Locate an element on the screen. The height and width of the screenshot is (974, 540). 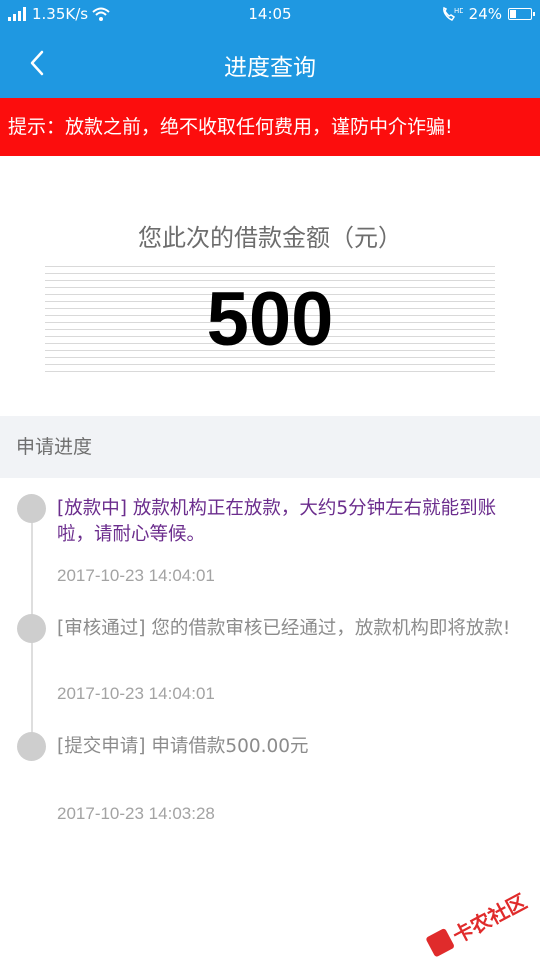
progress-section-header: 申请进度 is located at coordinates (270, 447).